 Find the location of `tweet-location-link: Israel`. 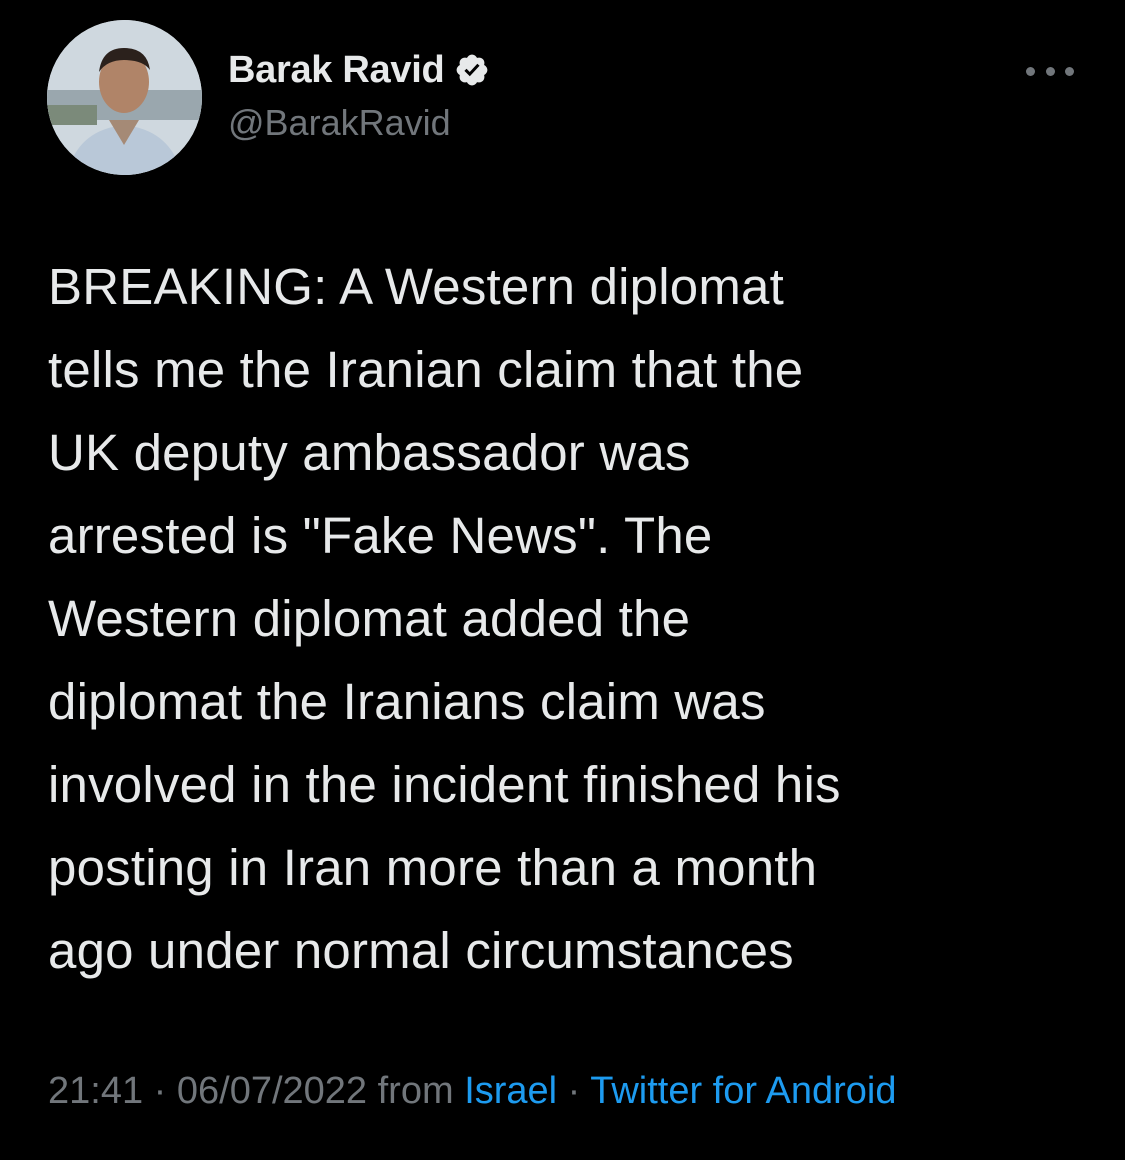

tweet-location-link: Israel is located at coordinates (510, 1091).